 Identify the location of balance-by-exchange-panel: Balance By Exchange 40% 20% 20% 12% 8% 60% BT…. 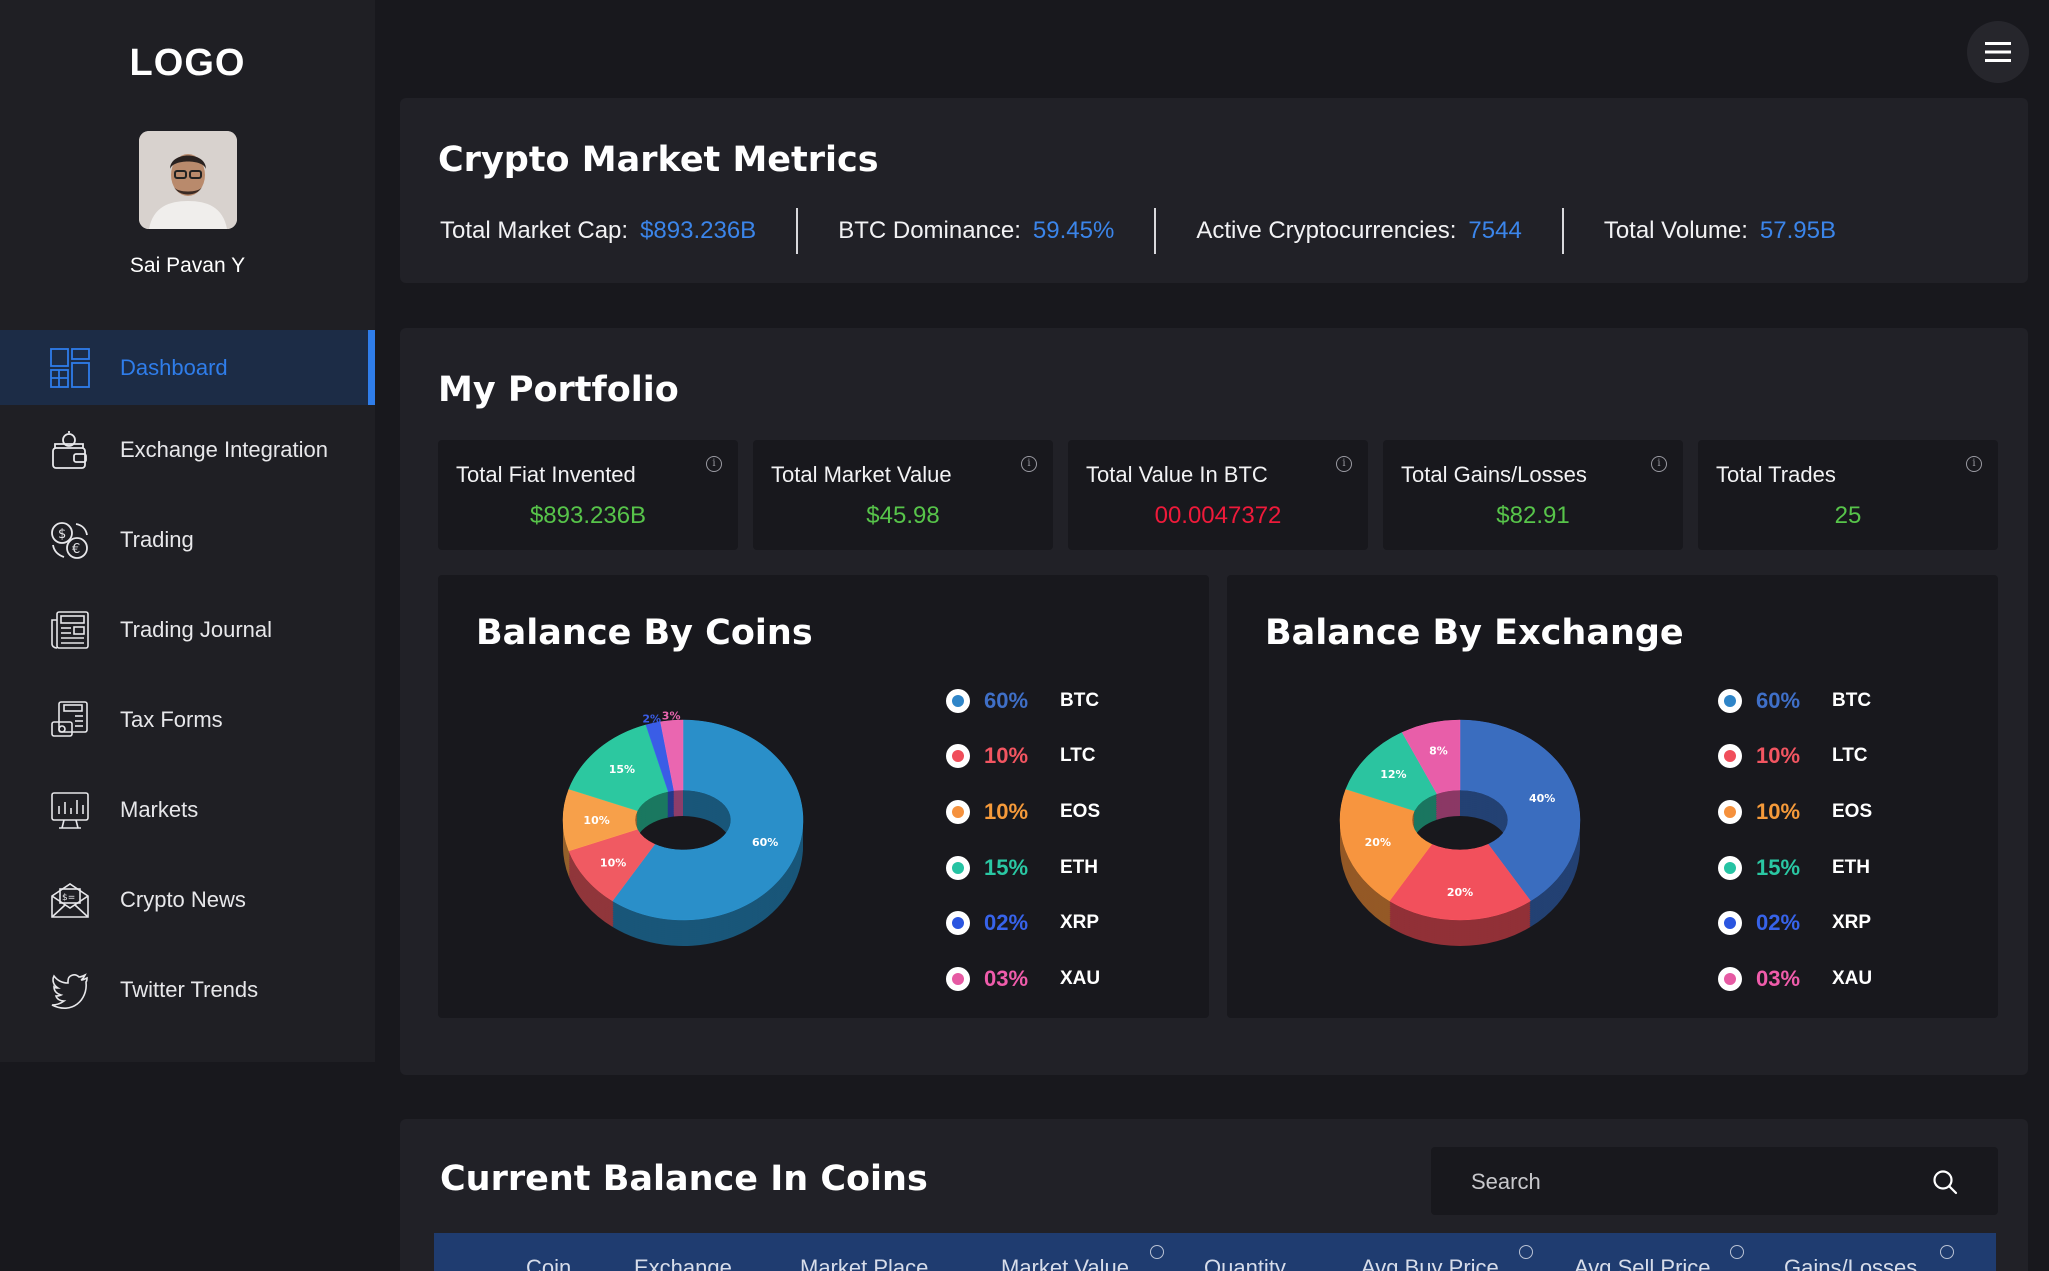
(1612, 796).